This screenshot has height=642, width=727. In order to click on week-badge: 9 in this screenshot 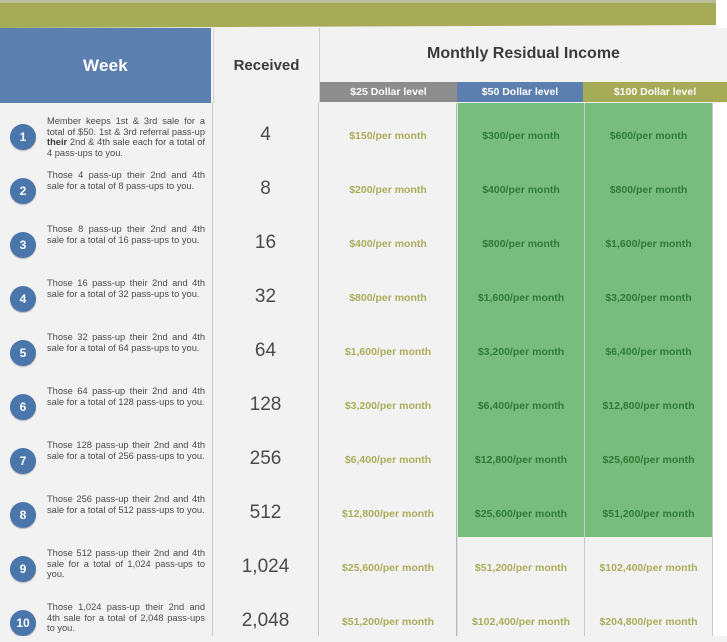, I will do `click(23, 569)`.